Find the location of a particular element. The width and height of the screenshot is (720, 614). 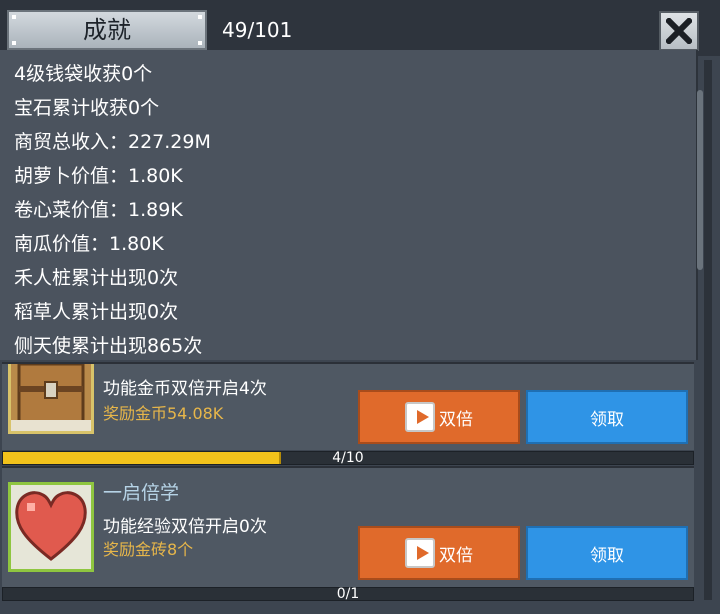

heart-icon is located at coordinates (51, 527).